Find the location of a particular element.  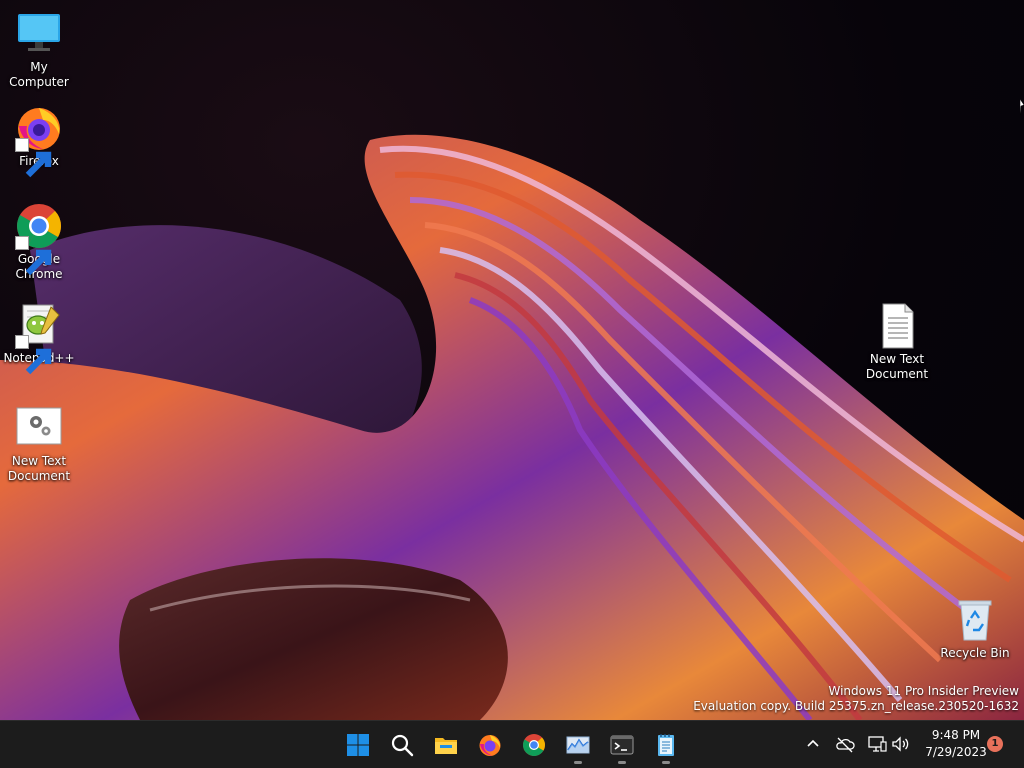

clock-date: 7/29/2023 is located at coordinates (956, 752).